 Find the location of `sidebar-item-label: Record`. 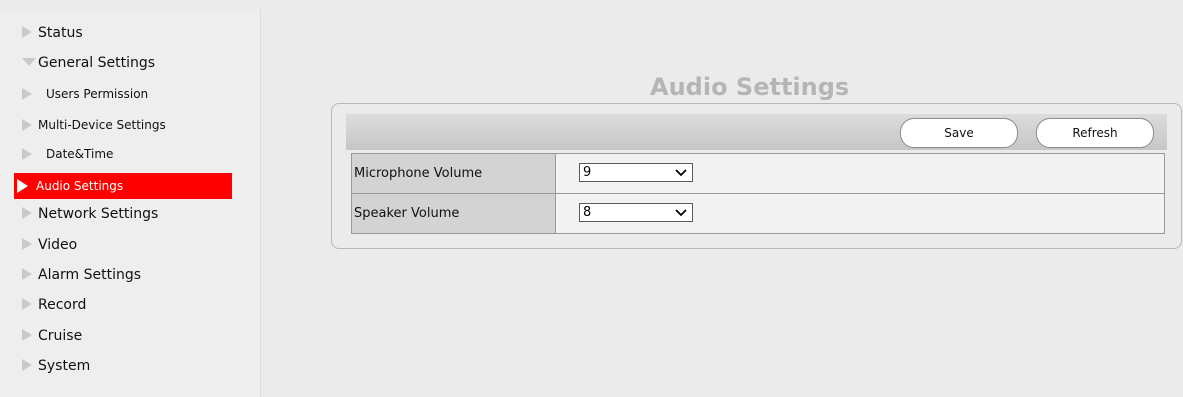

sidebar-item-label: Record is located at coordinates (62, 305).